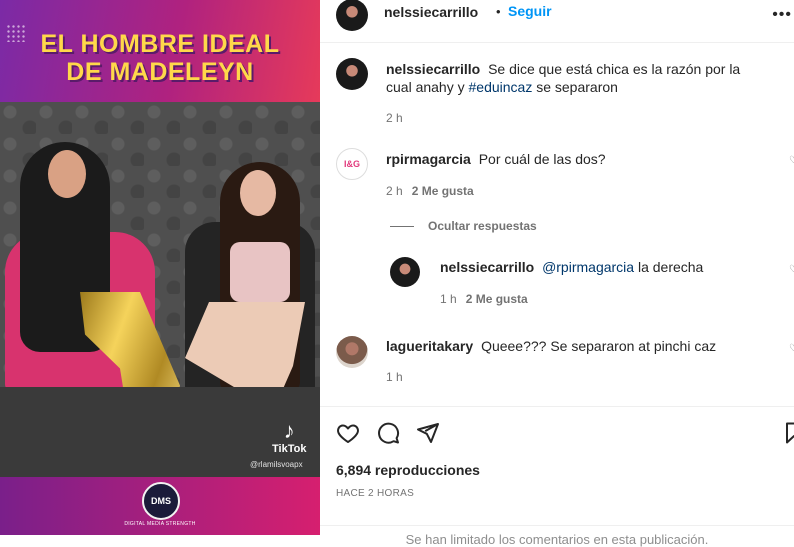  I want to click on reply-username: nelssiecarrillo, so click(487, 267).